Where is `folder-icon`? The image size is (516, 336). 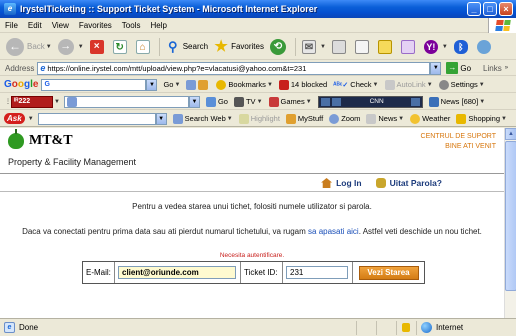
folder-icon is located at coordinates (290, 118).